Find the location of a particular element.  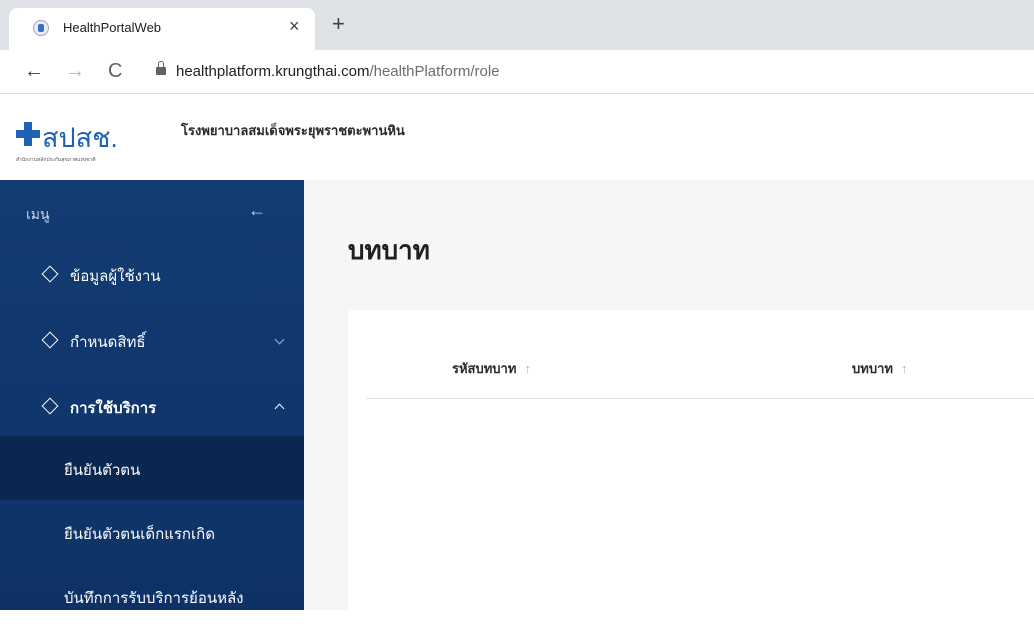

sidebar-item-label: ข้อมูลผู้ใช้งาน is located at coordinates (115, 276).